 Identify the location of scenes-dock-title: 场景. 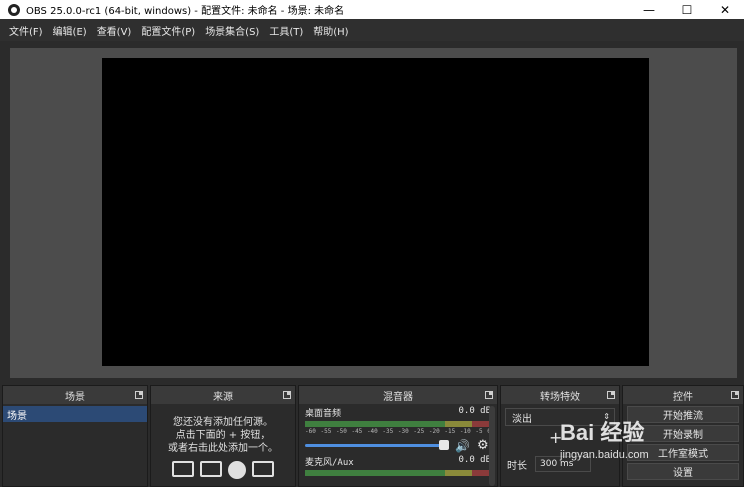
(75, 397).